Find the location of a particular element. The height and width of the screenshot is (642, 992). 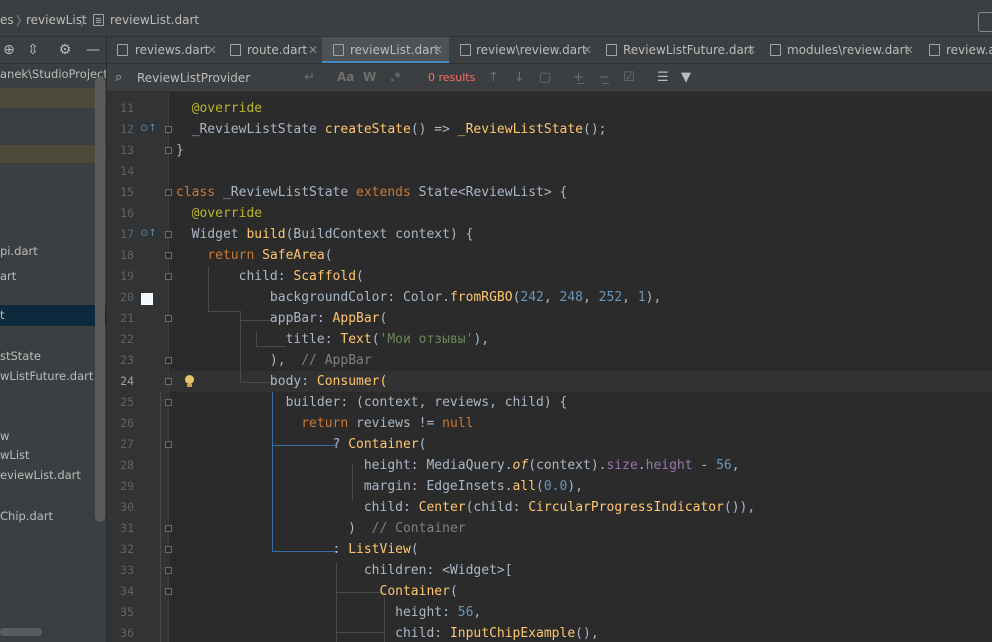

code-line: child: Scaffold( is located at coordinates (270, 276).